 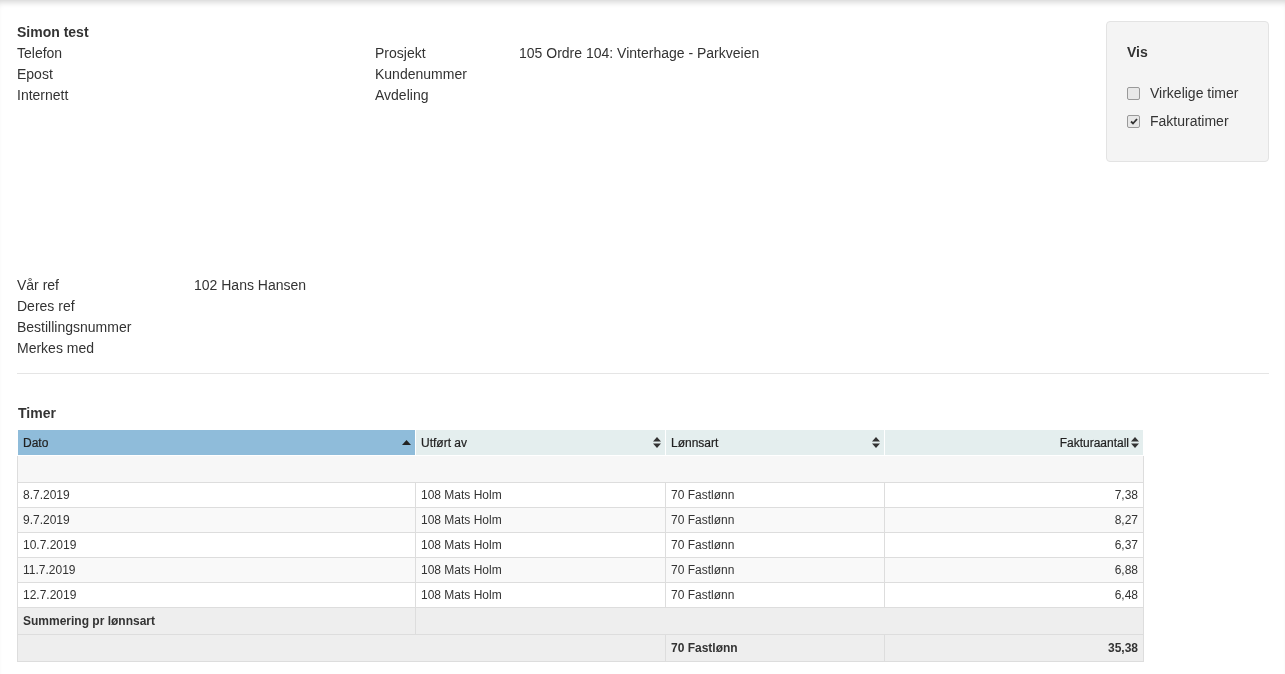 What do you see at coordinates (406, 442) in the screenshot?
I see `sort-ascending-icon` at bounding box center [406, 442].